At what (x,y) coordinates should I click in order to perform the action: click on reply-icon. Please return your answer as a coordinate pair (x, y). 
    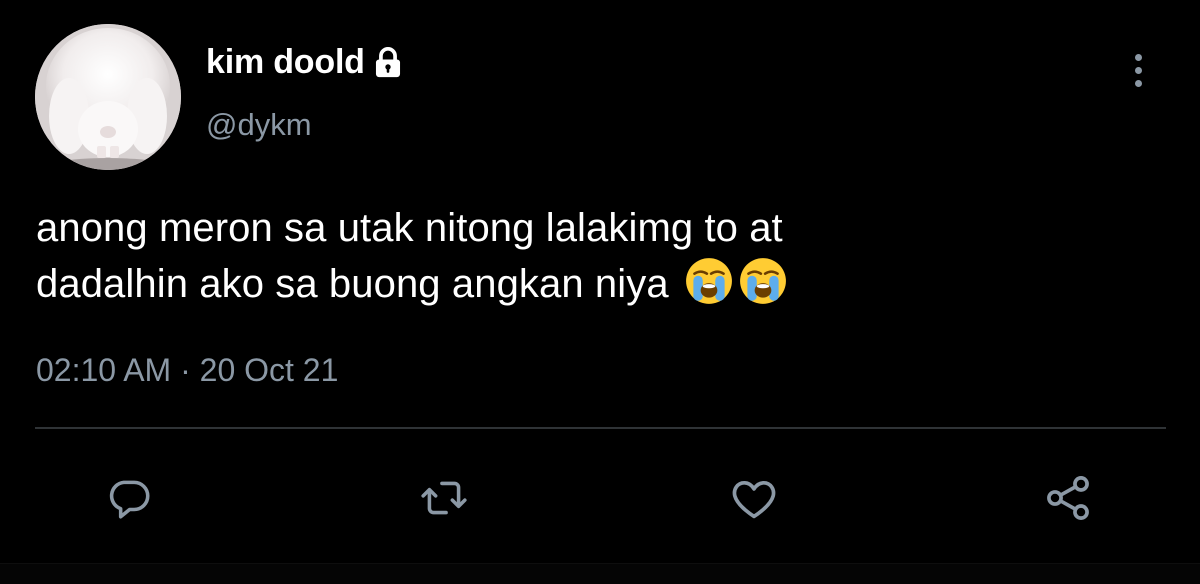
    Looking at the image, I should click on (129, 499).